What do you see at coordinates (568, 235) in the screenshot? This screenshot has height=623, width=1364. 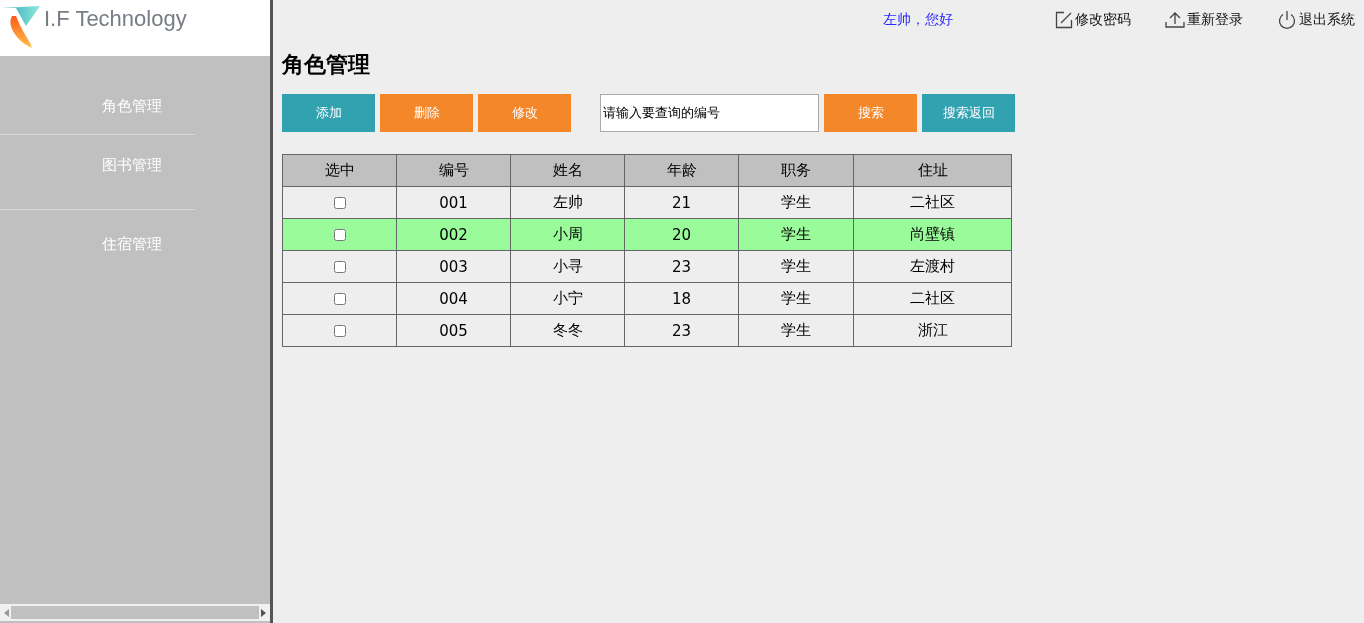 I see `table-cell: 小周` at bounding box center [568, 235].